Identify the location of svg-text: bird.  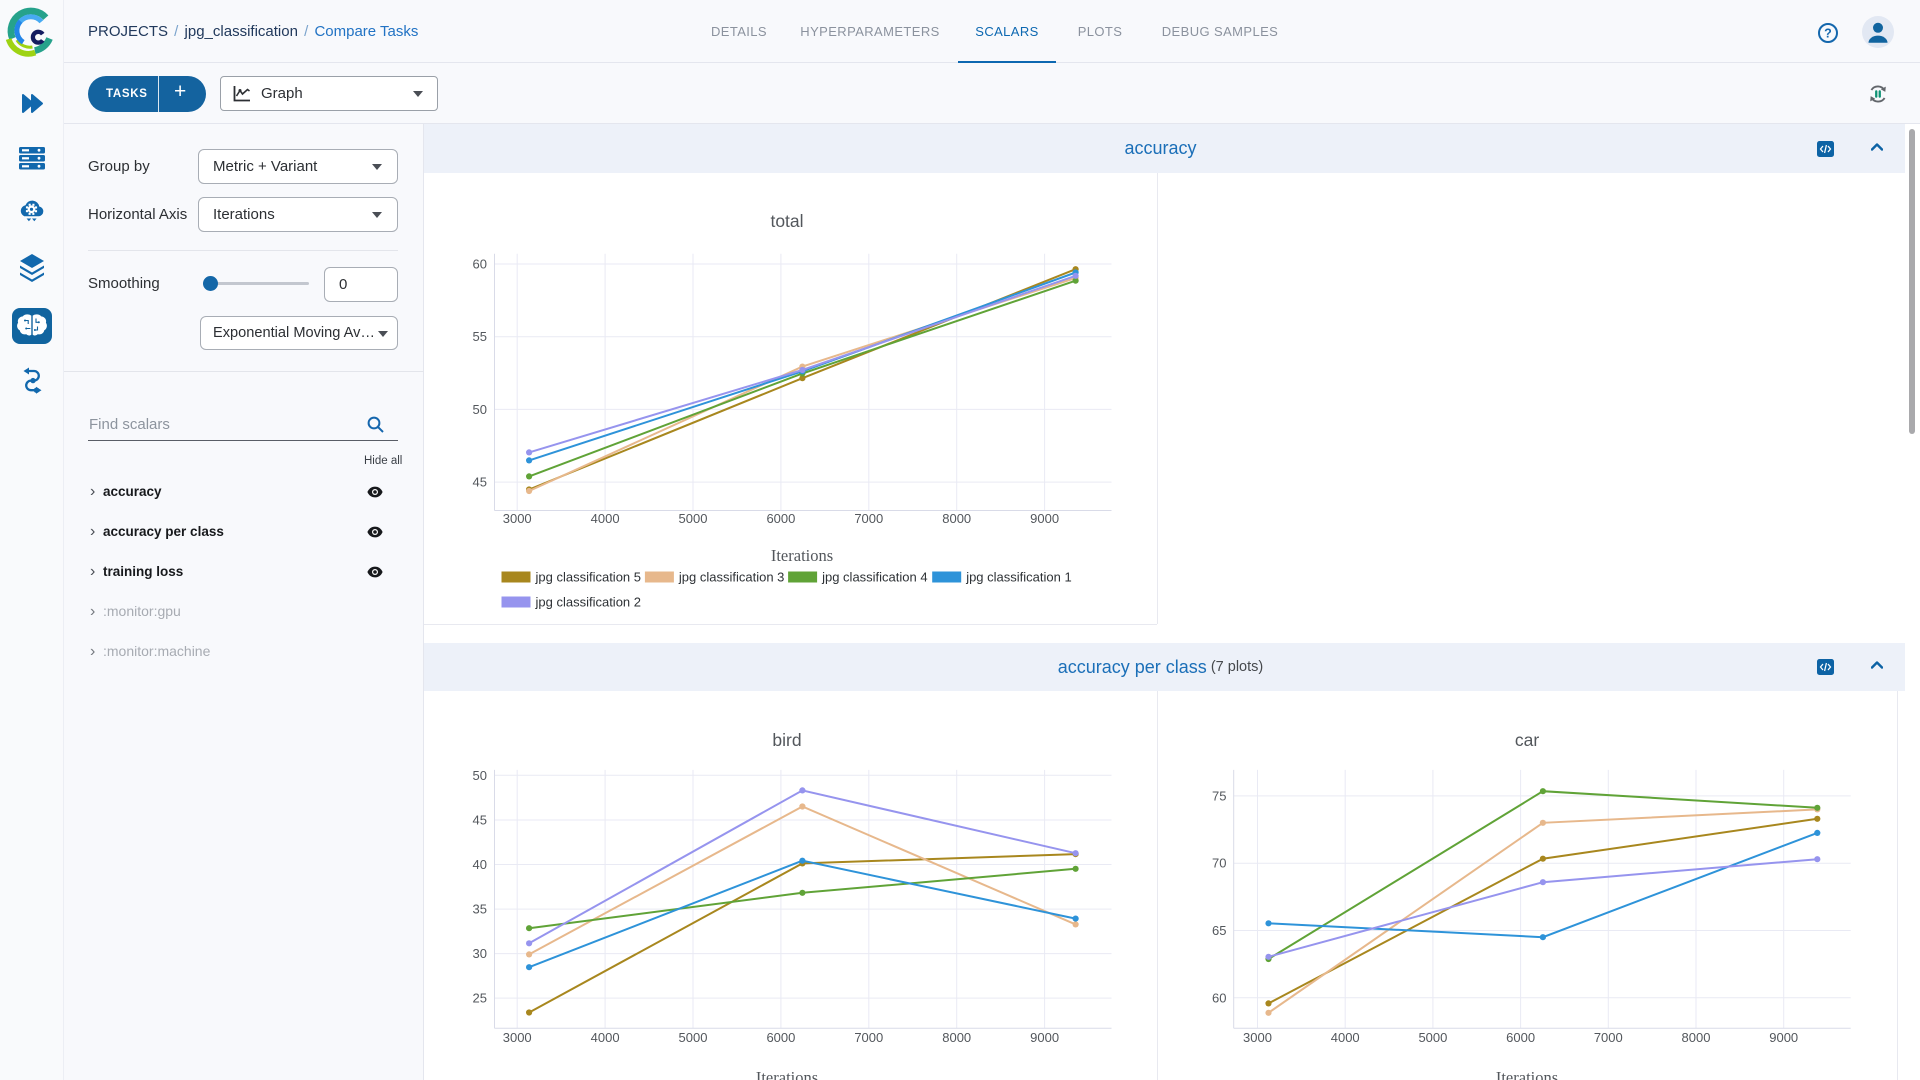
(786, 740).